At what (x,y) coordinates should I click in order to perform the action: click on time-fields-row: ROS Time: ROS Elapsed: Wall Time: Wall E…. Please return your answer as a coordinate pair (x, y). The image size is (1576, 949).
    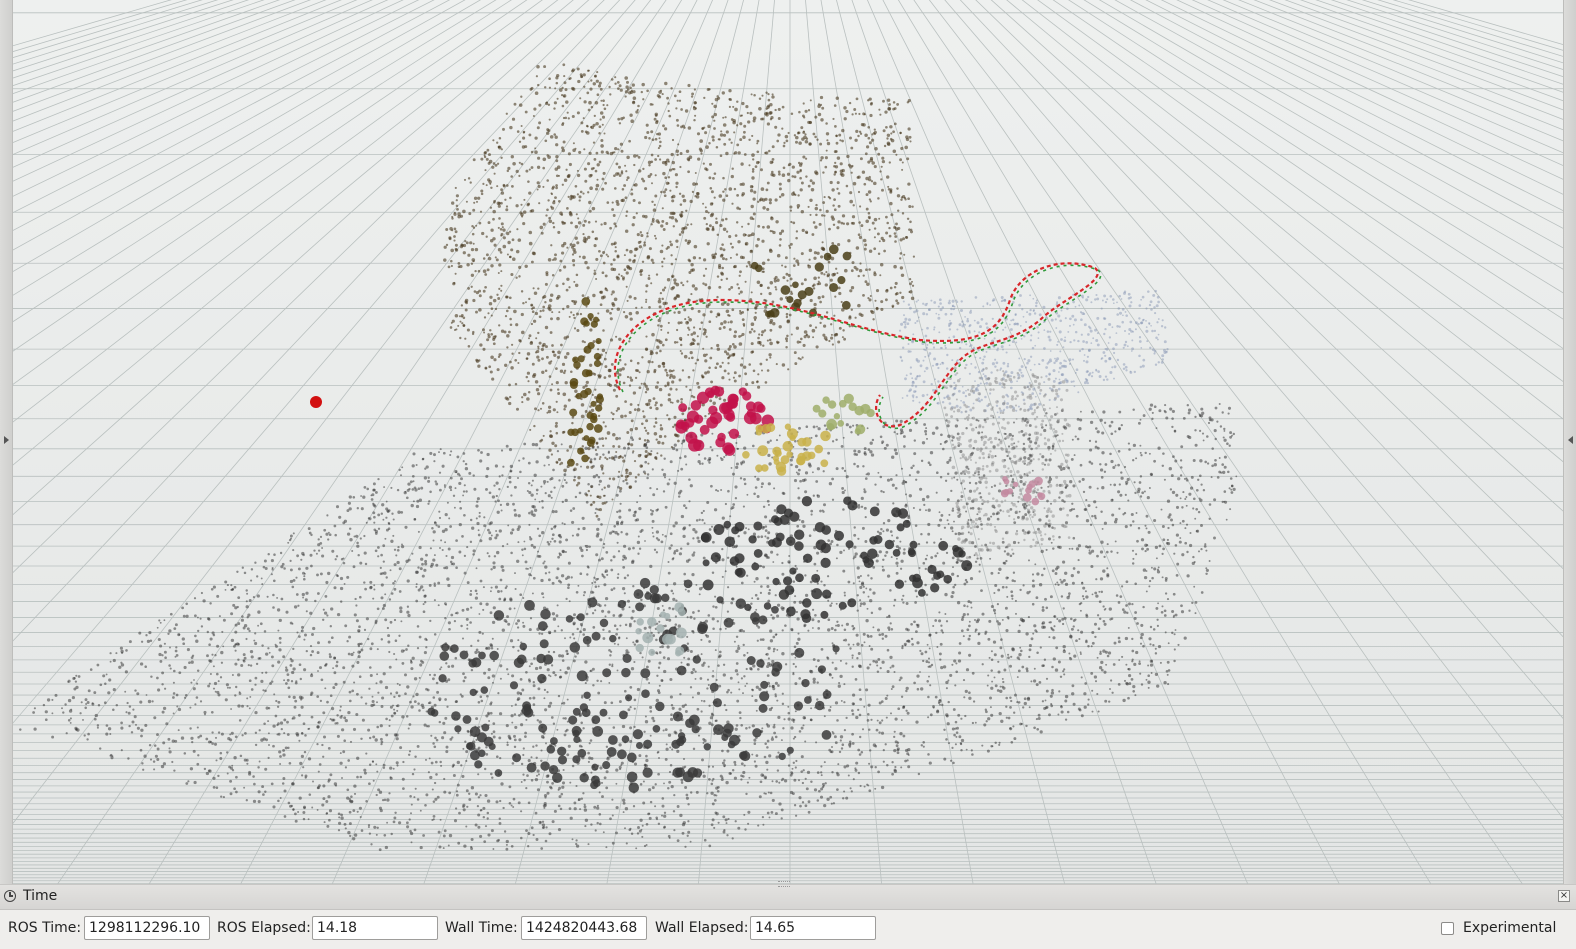
    Looking at the image, I should click on (788, 929).